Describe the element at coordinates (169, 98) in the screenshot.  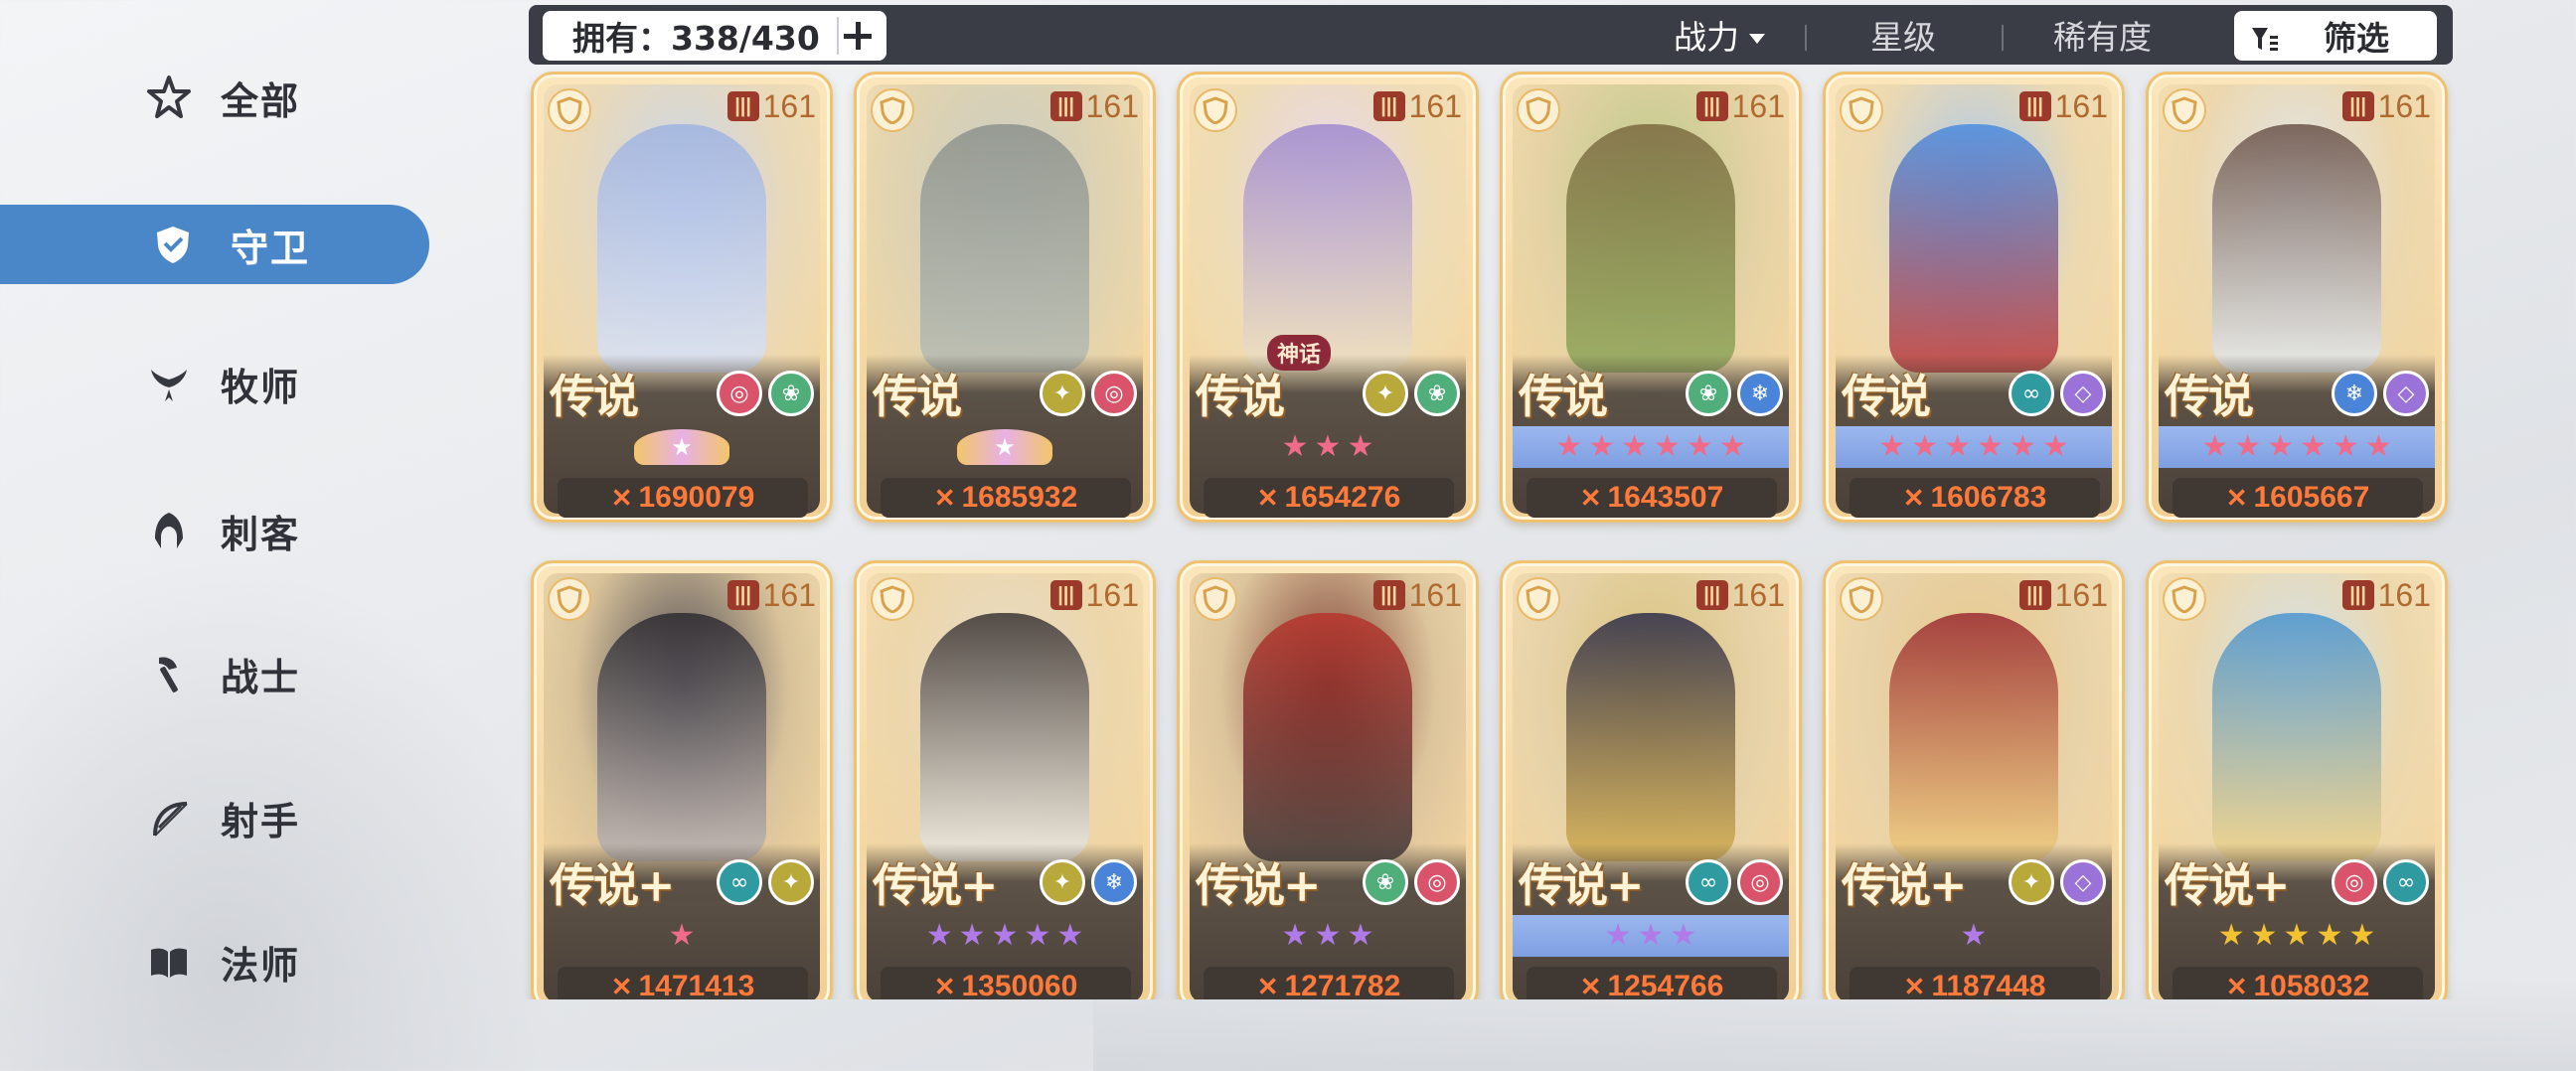
I see `star-outline-icon` at that location.